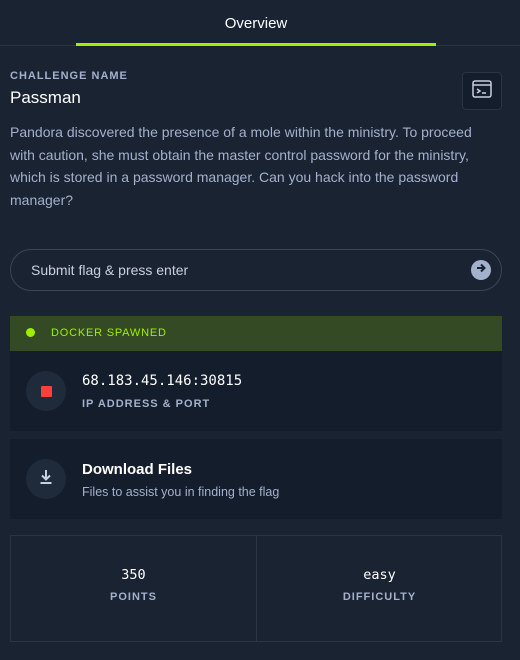 Image resolution: width=520 pixels, height=660 pixels. What do you see at coordinates (133, 588) in the screenshot?
I see `points-stat: 350 POINTS` at bounding box center [133, 588].